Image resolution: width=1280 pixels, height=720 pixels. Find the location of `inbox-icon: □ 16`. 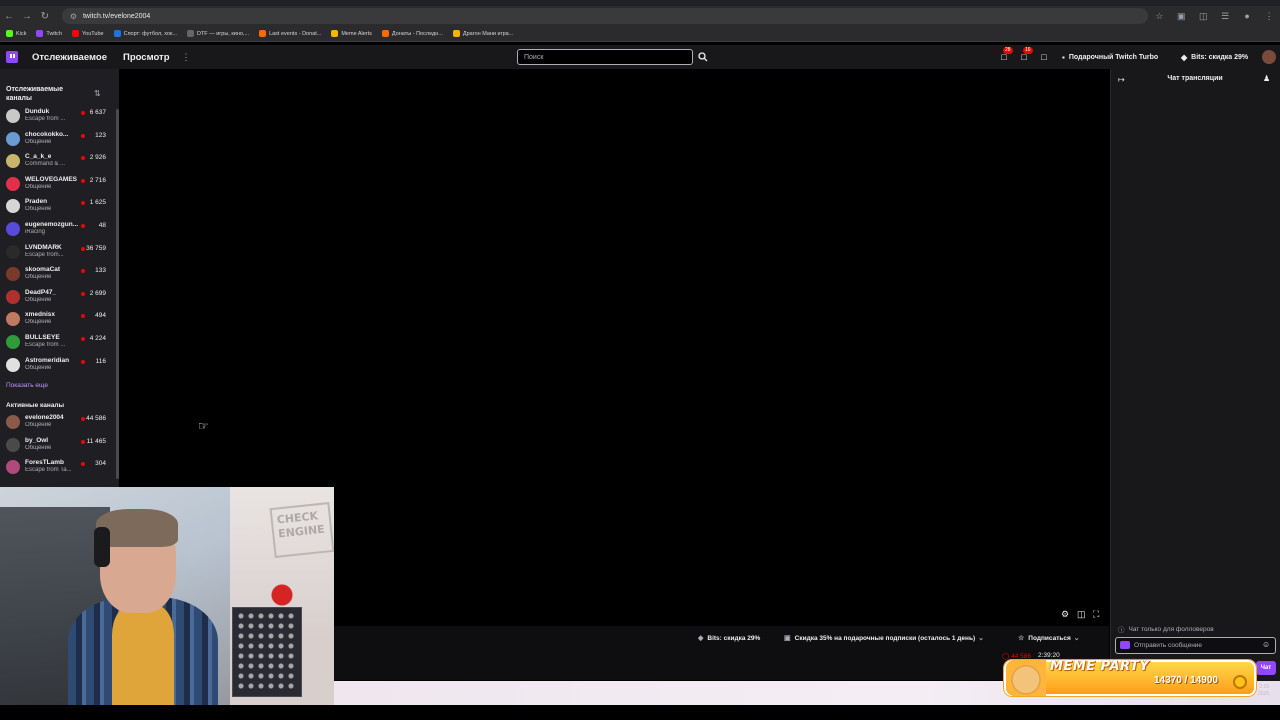

inbox-icon: □ 16 is located at coordinates (1025, 54).